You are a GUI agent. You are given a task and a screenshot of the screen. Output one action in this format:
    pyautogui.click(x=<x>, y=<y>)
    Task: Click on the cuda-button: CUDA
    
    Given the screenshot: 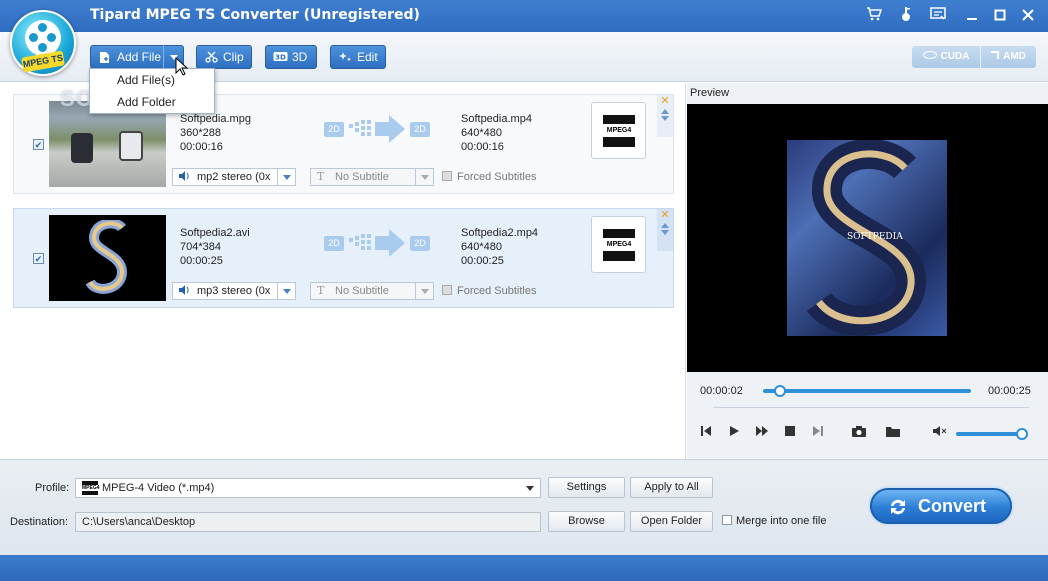 What is the action you would take?
    pyautogui.click(x=946, y=57)
    